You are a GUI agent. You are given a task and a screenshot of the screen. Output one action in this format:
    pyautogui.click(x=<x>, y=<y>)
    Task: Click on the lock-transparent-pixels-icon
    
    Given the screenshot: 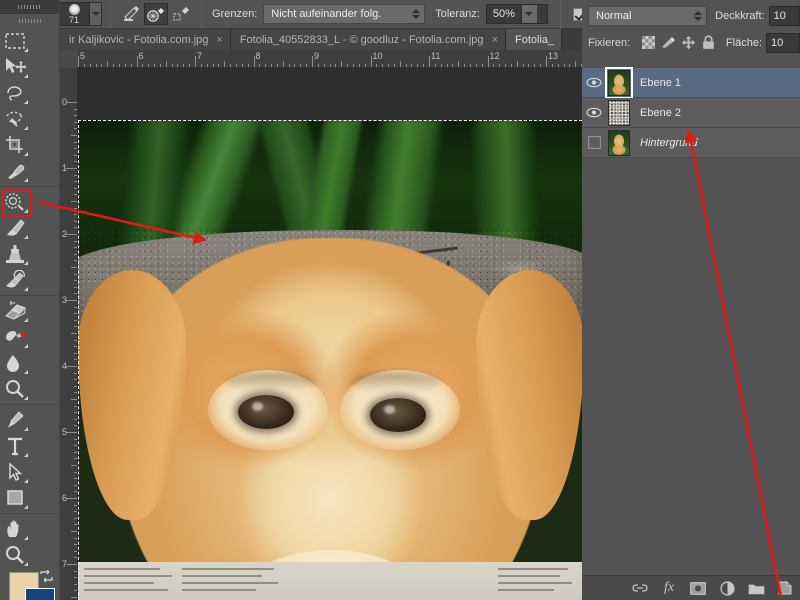 What is the action you would take?
    pyautogui.click(x=648, y=43)
    